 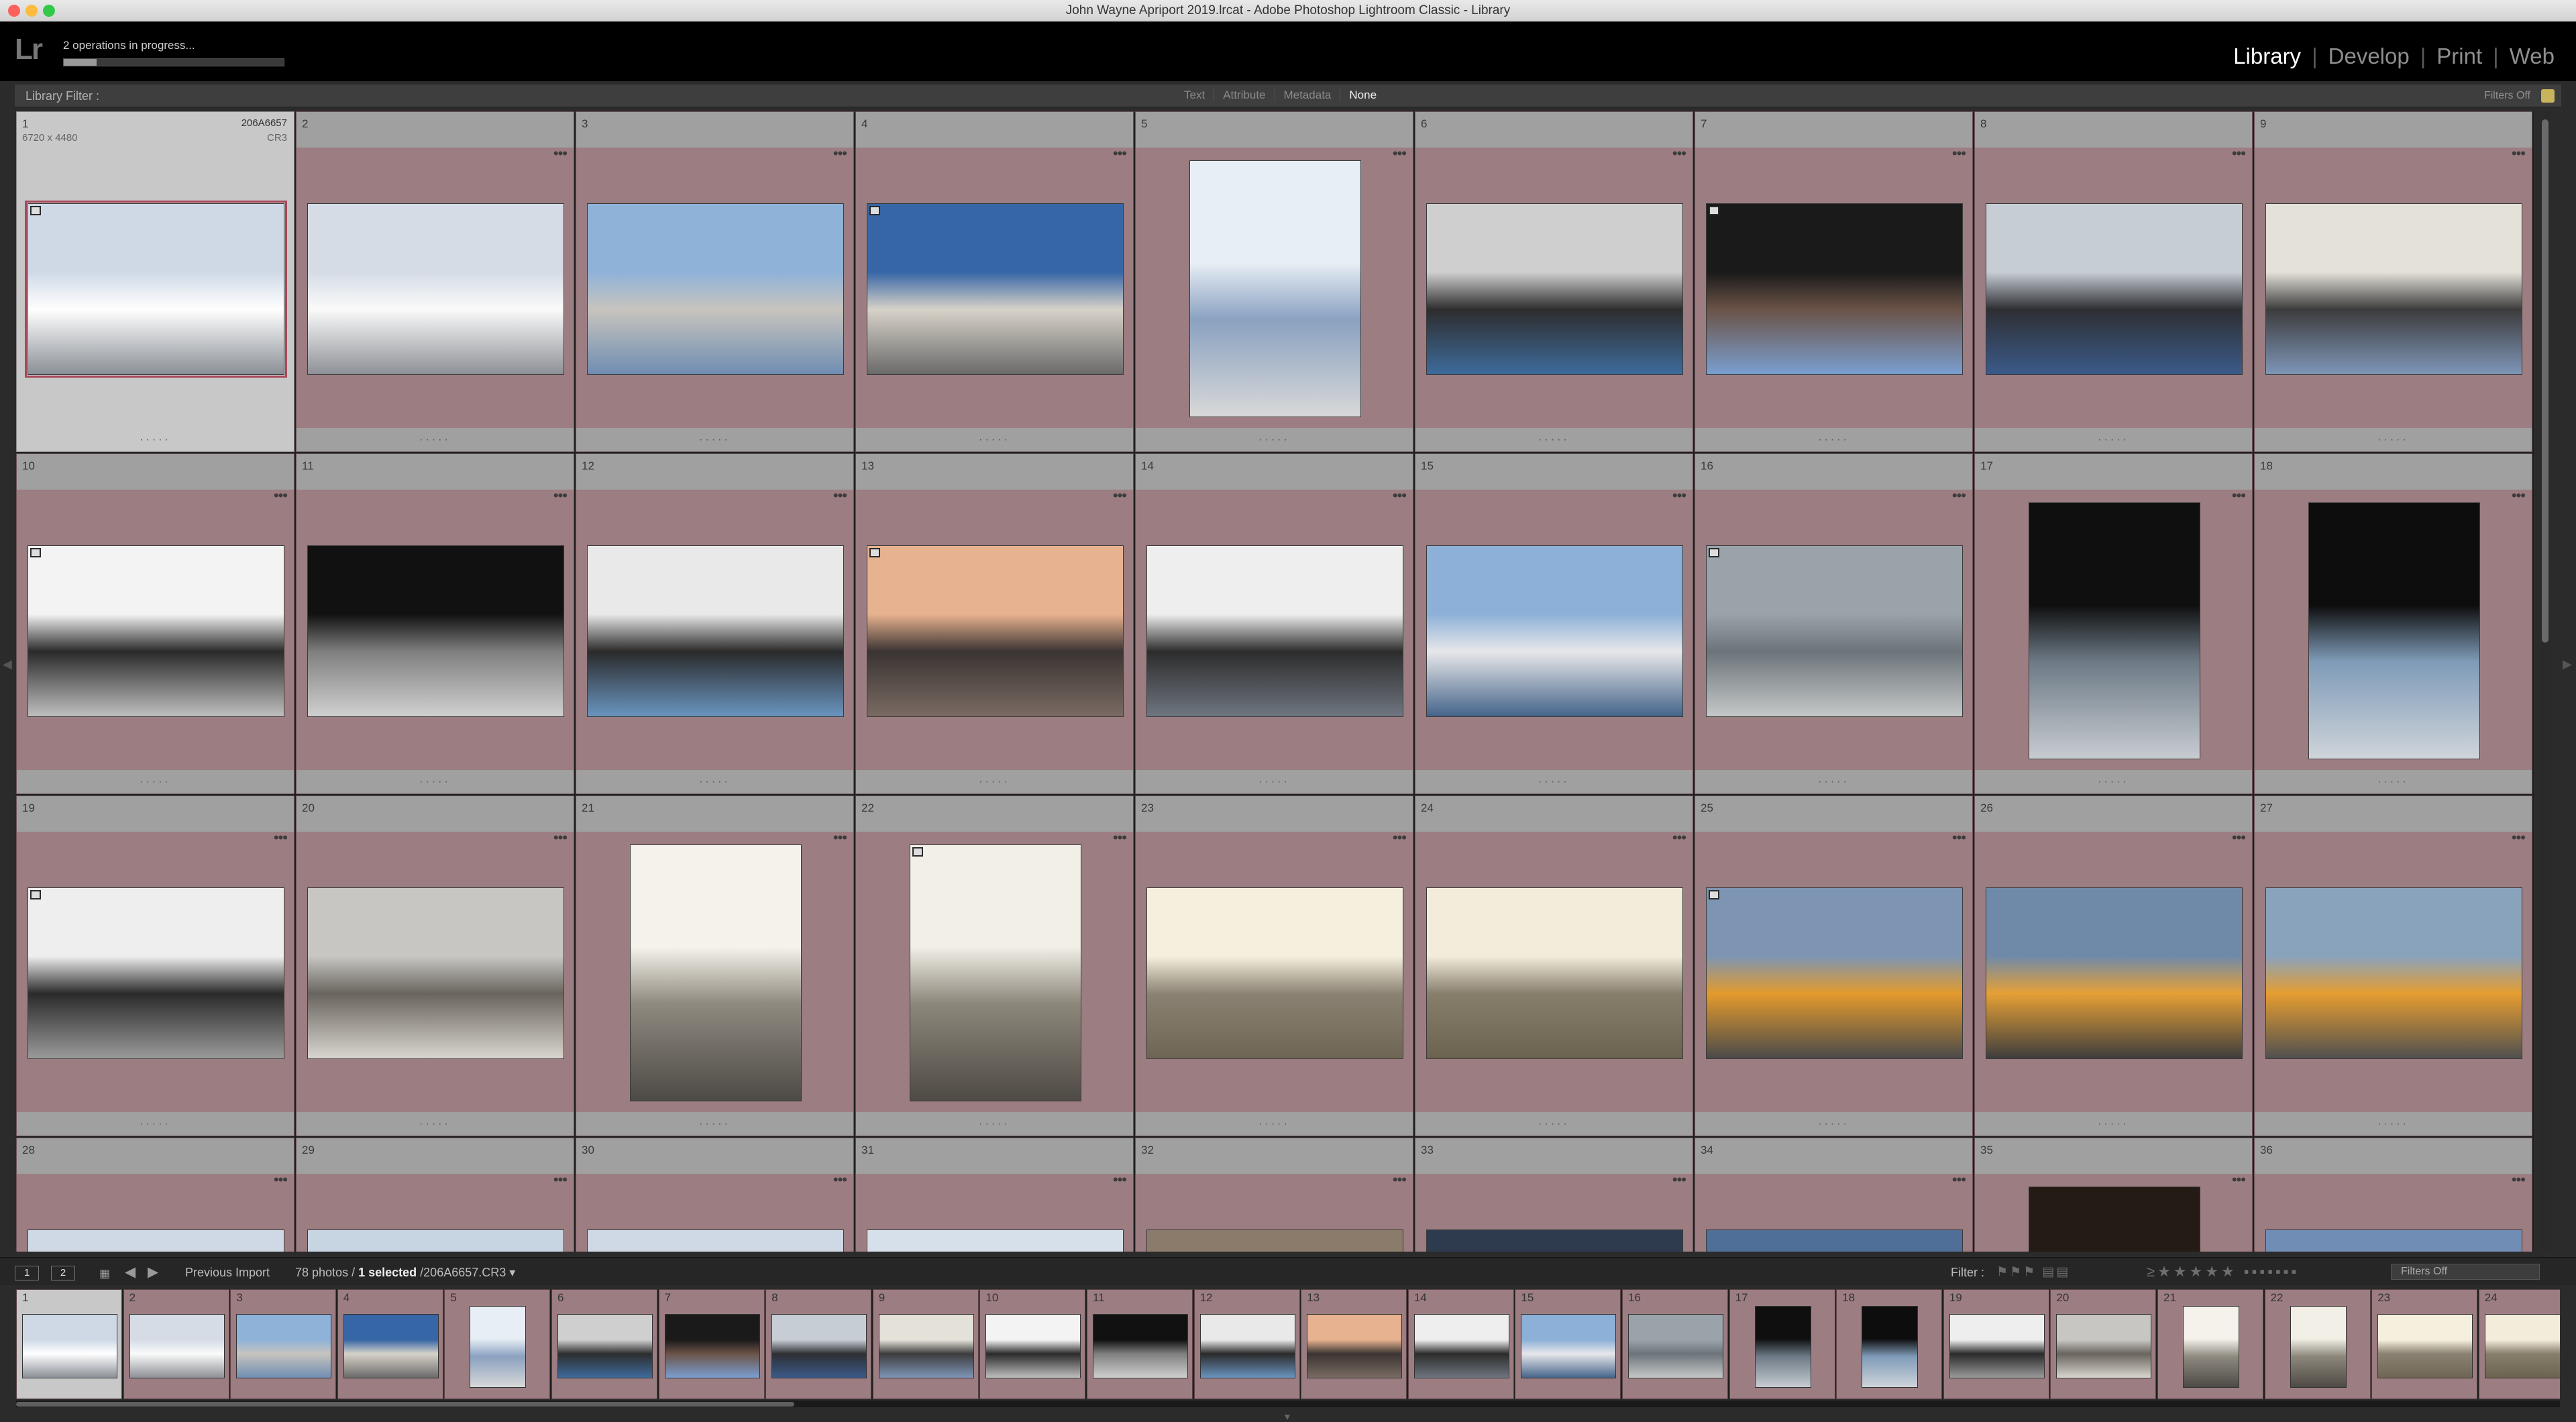 I want to click on grid-cell: 4 ••• ·····, so click(x=994, y=281).